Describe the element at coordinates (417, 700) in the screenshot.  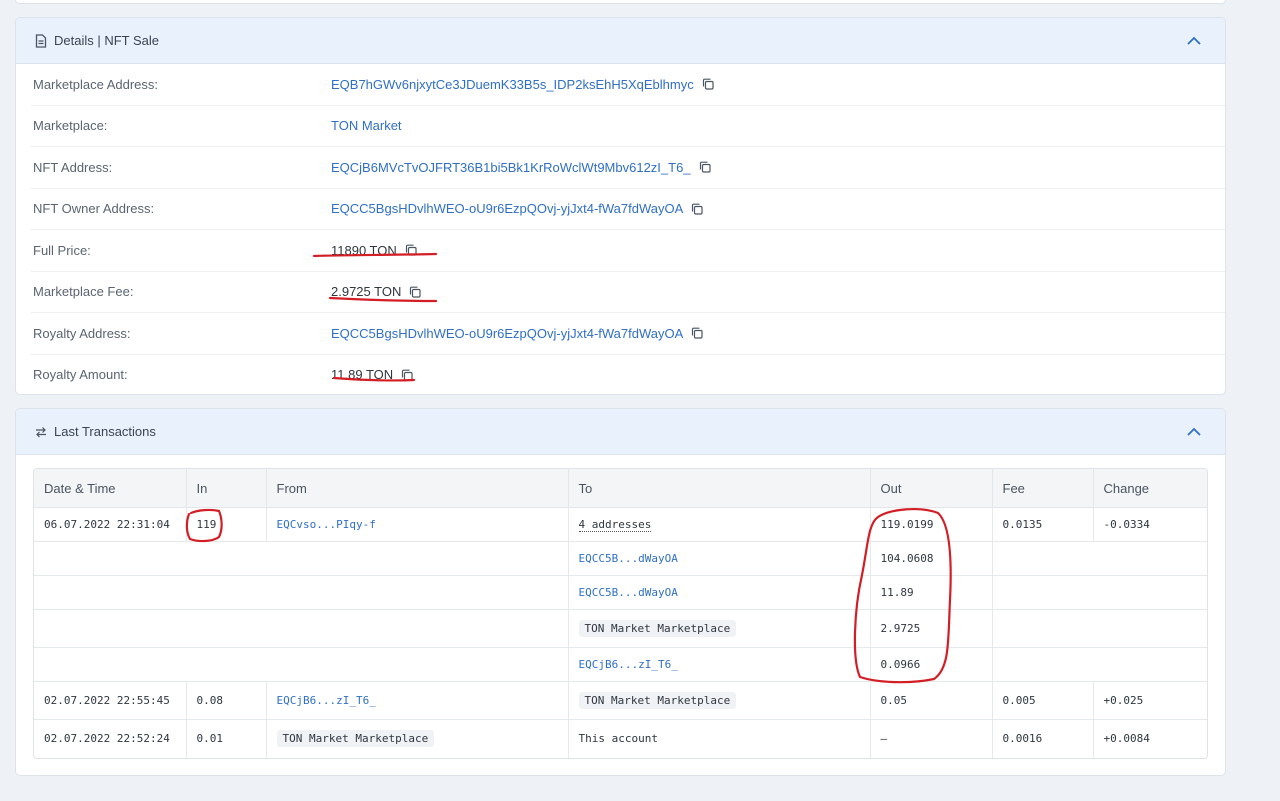
I see `from-cell: EQCjB6...zI_T6_` at that location.